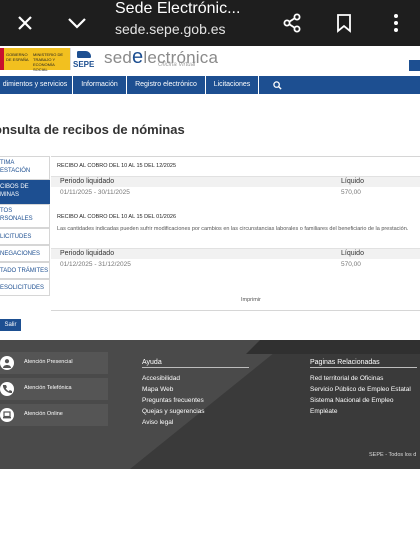 The height and width of the screenshot is (534, 420). Describe the element at coordinates (100, 85) in the screenshot. I see `nav-informacion: Información` at that location.